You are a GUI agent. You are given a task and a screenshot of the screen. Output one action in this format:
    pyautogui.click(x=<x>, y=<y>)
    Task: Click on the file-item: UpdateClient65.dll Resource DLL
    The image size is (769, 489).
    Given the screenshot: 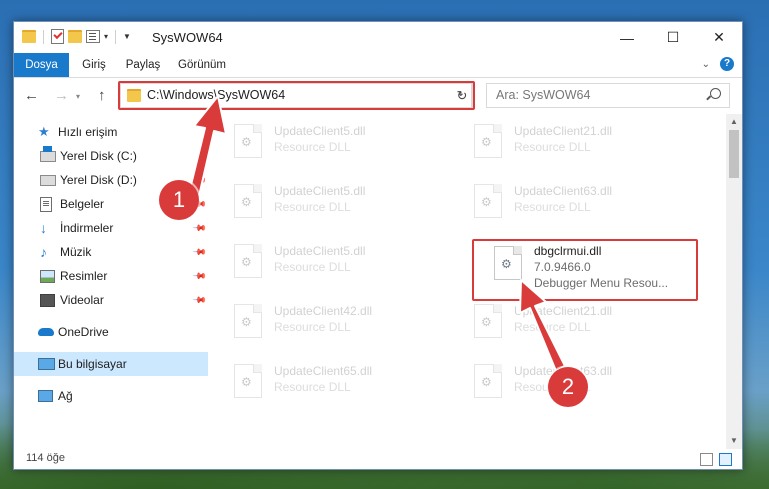 What is the action you would take?
    pyautogui.click(x=332, y=382)
    